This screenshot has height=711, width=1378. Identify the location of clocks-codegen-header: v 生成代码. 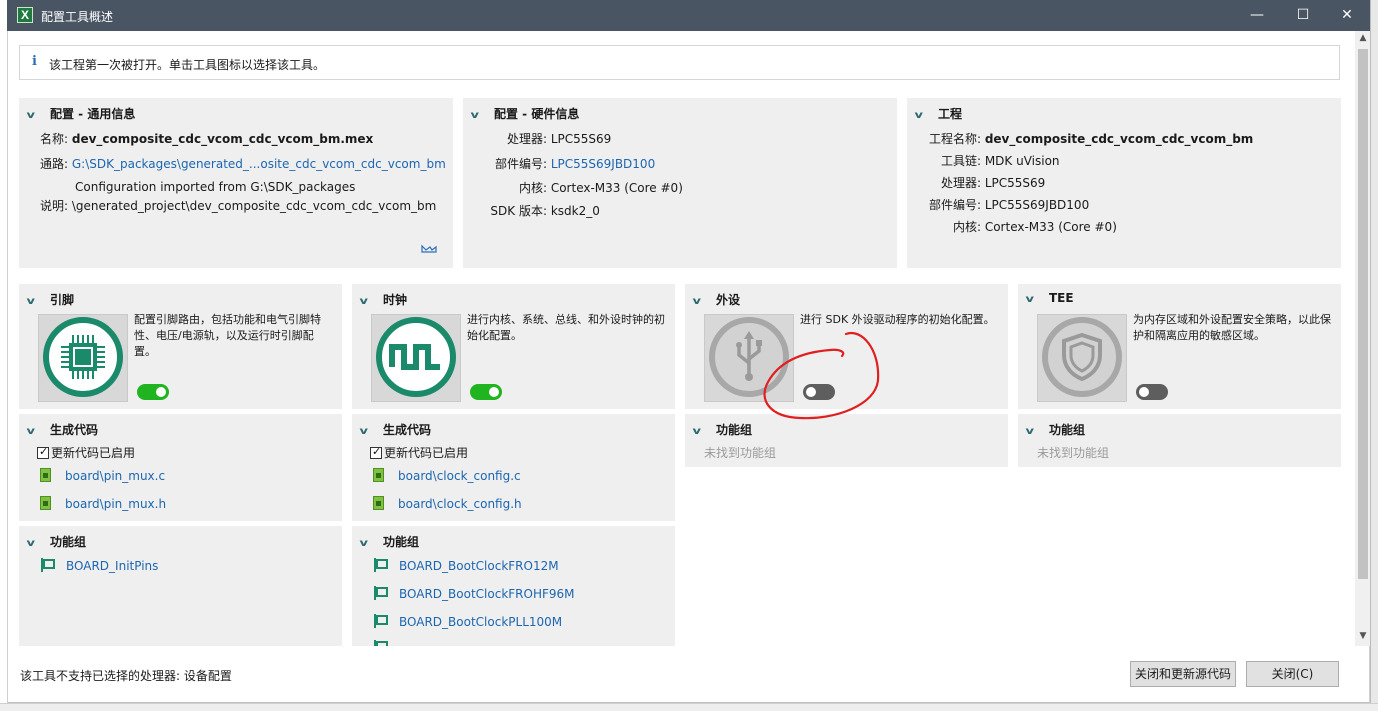
(396, 429).